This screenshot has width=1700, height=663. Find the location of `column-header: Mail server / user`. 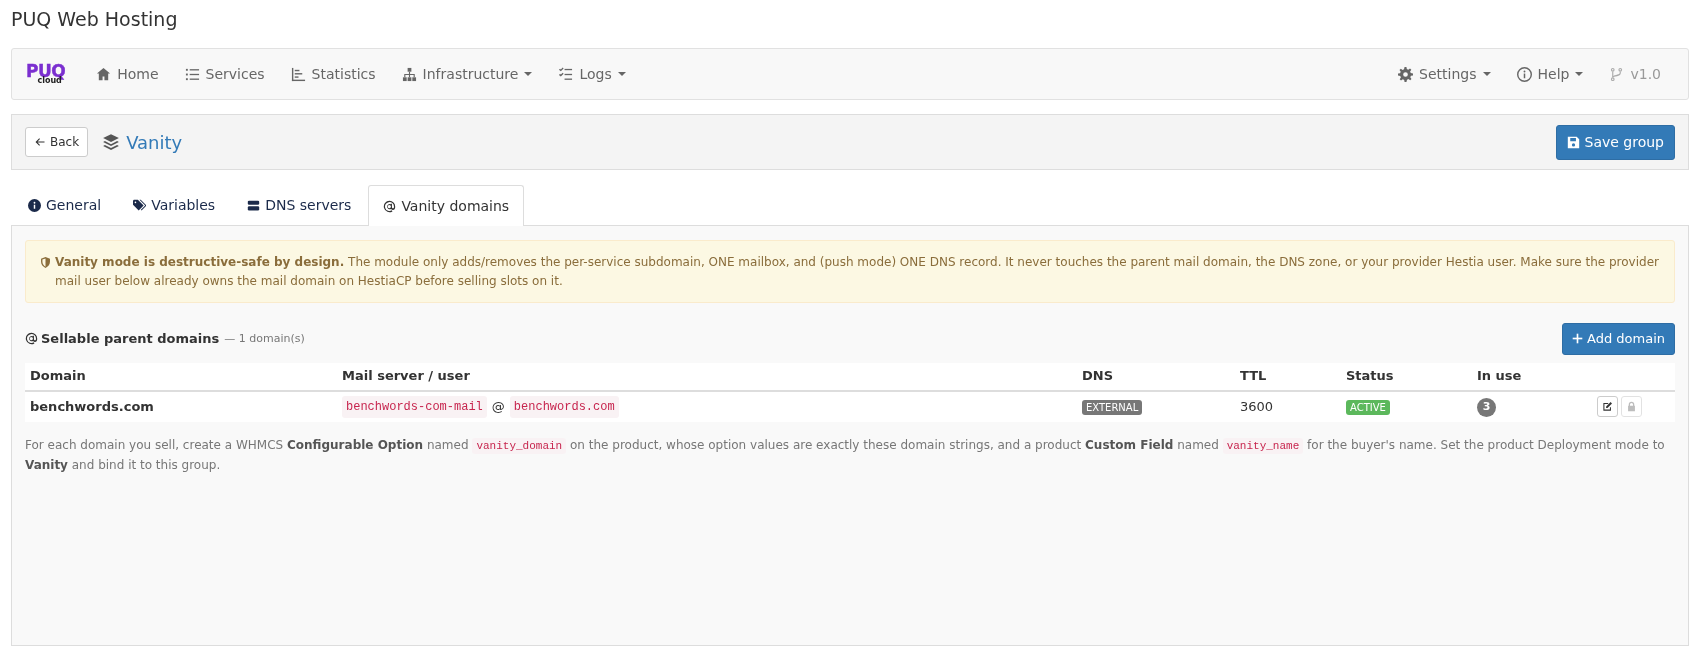

column-header: Mail server / user is located at coordinates (406, 376).